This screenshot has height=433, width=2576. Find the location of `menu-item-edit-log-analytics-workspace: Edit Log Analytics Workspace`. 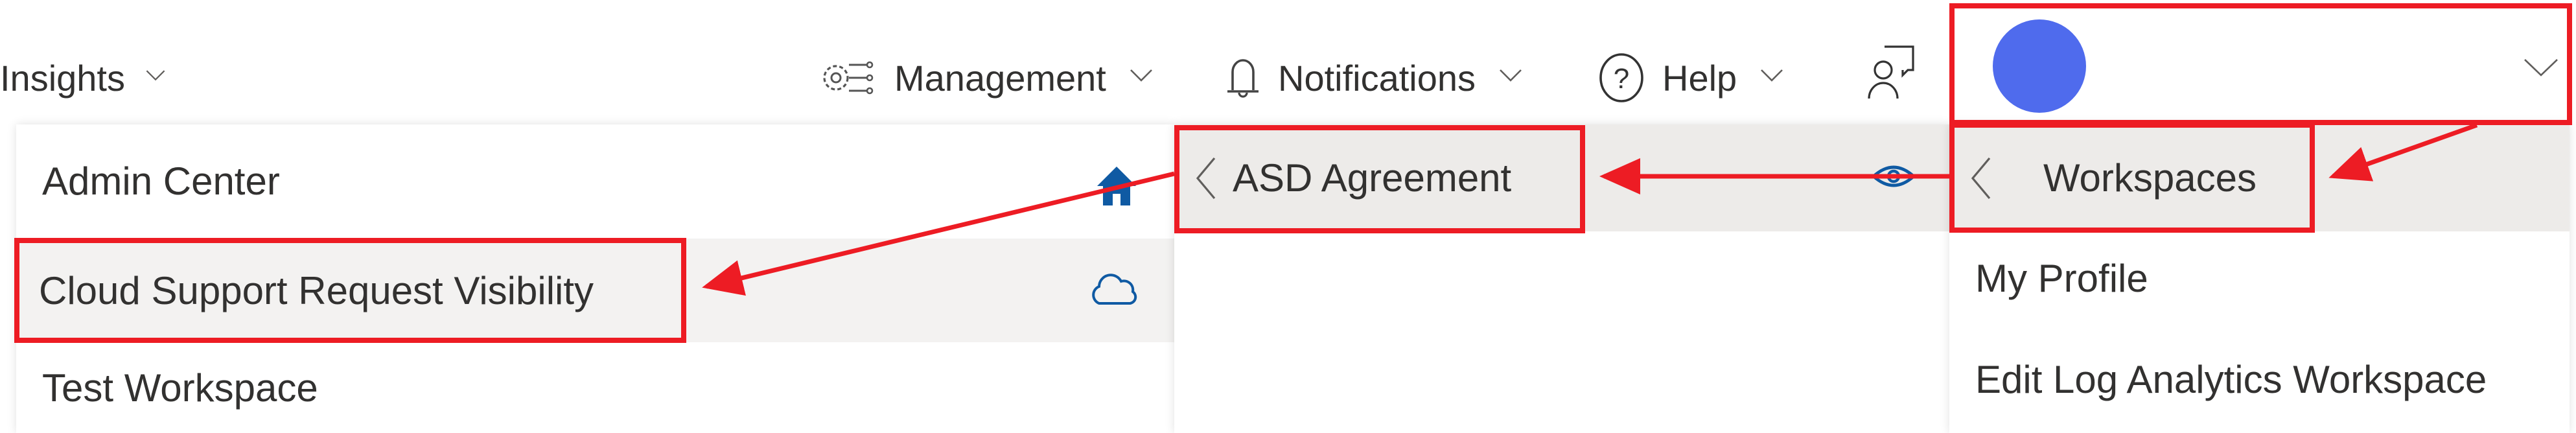

menu-item-edit-log-analytics-workspace: Edit Log Analytics Workspace is located at coordinates (2259, 379).